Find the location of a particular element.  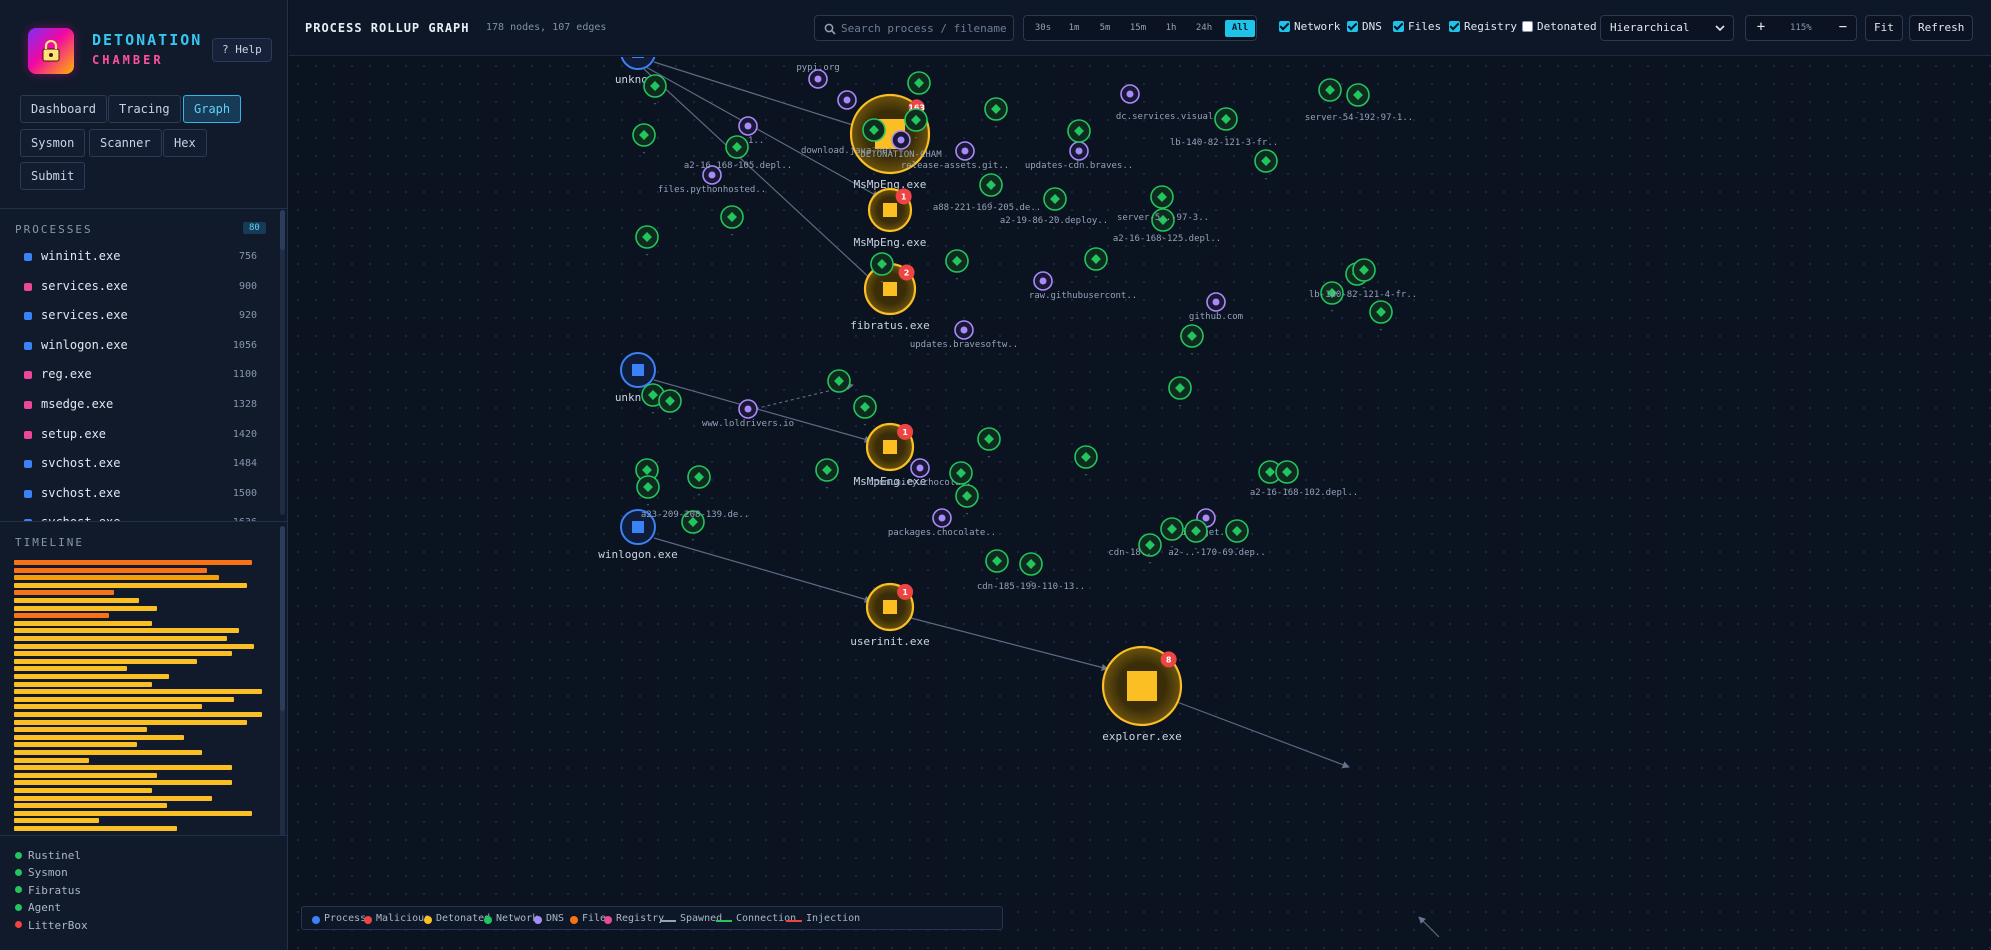

process-list-item: services.exe 920 is located at coordinates (138, 317).